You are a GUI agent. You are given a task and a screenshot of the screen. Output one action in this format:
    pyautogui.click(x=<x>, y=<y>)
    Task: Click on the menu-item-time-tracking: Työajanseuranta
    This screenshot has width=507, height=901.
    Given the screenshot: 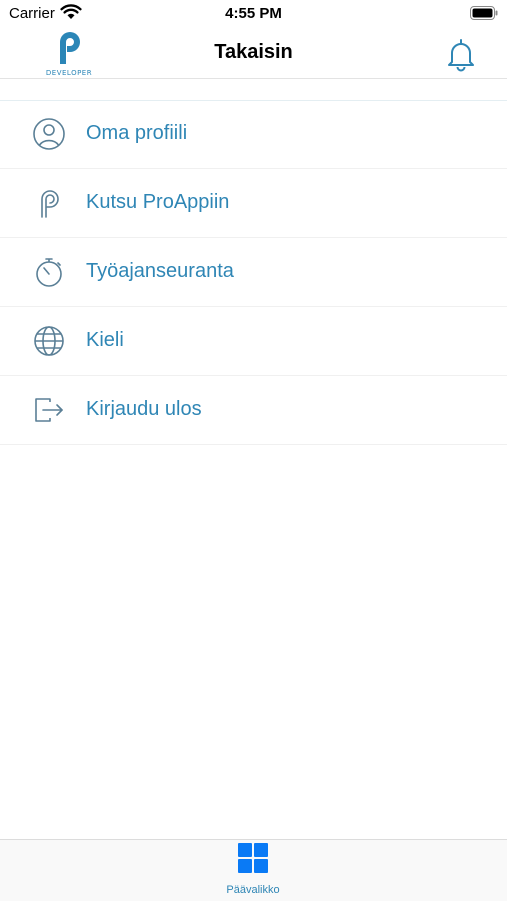 What is the action you would take?
    pyautogui.click(x=253, y=272)
    